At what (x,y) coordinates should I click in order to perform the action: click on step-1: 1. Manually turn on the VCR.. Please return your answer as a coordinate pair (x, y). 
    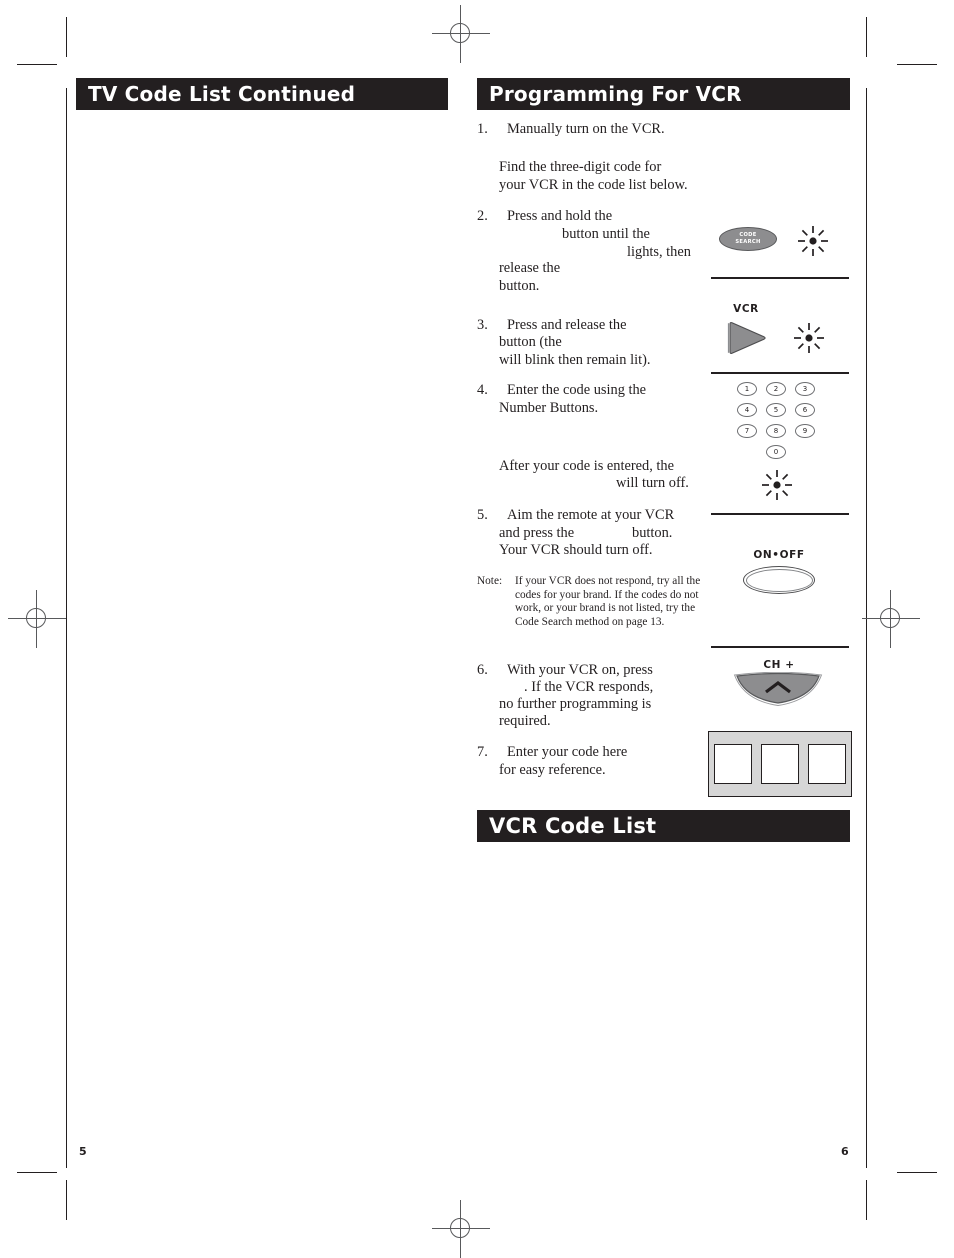
    Looking at the image, I should click on (594, 129).